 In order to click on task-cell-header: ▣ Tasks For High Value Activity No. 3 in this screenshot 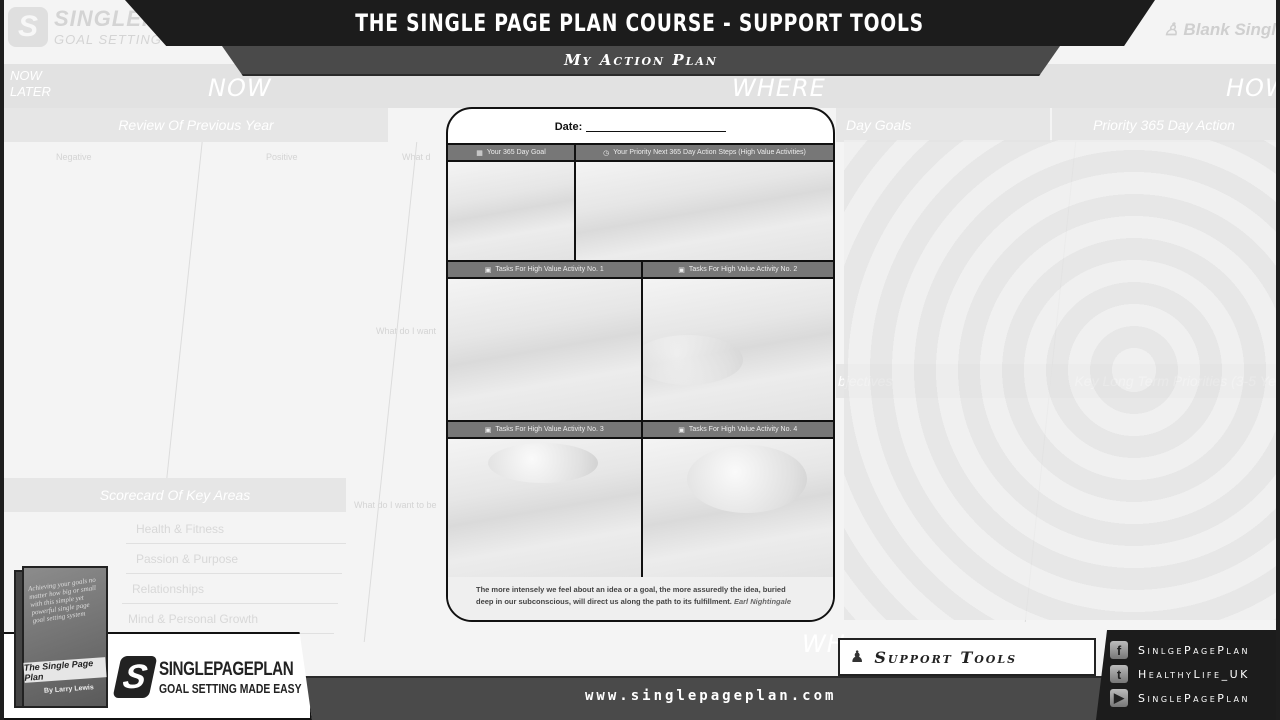, I will do `click(544, 430)`.